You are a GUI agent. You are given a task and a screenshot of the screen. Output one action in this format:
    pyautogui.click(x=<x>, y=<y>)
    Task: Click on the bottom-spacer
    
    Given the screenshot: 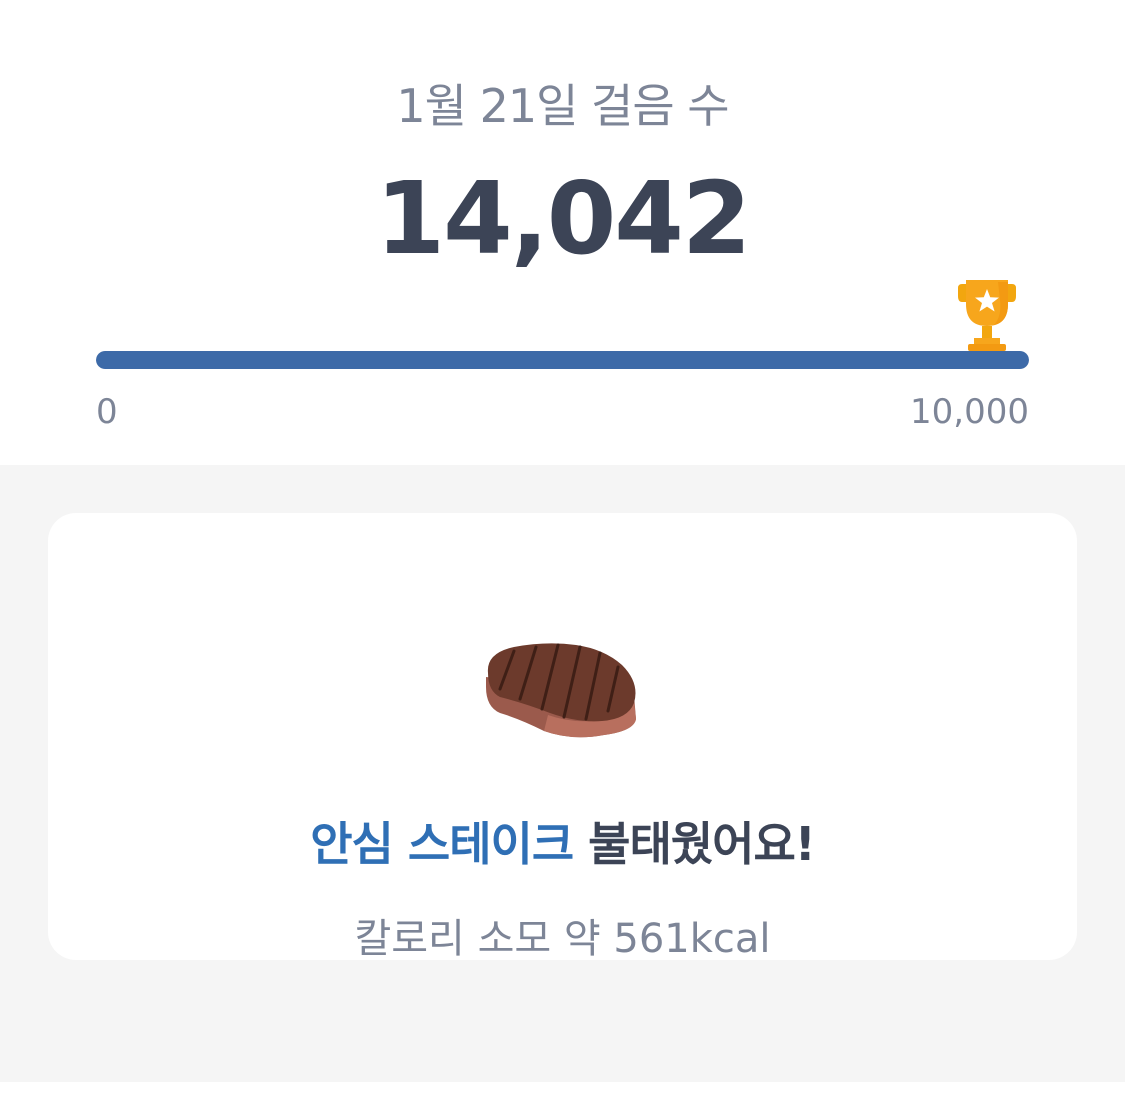 What is the action you would take?
    pyautogui.click(x=562, y=1097)
    